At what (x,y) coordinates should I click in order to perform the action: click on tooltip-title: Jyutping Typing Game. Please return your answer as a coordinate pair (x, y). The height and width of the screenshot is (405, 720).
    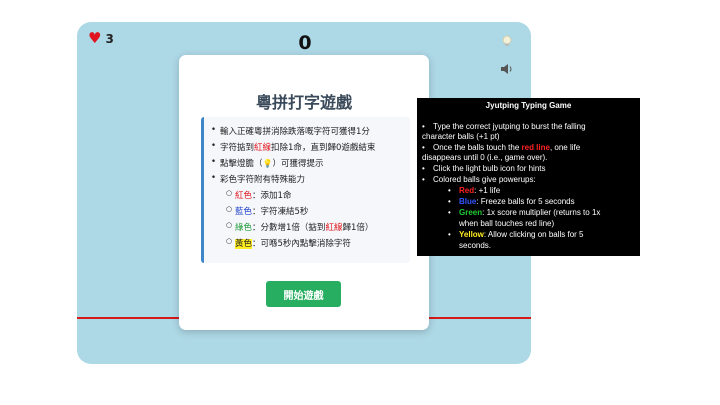
    Looking at the image, I should click on (528, 105).